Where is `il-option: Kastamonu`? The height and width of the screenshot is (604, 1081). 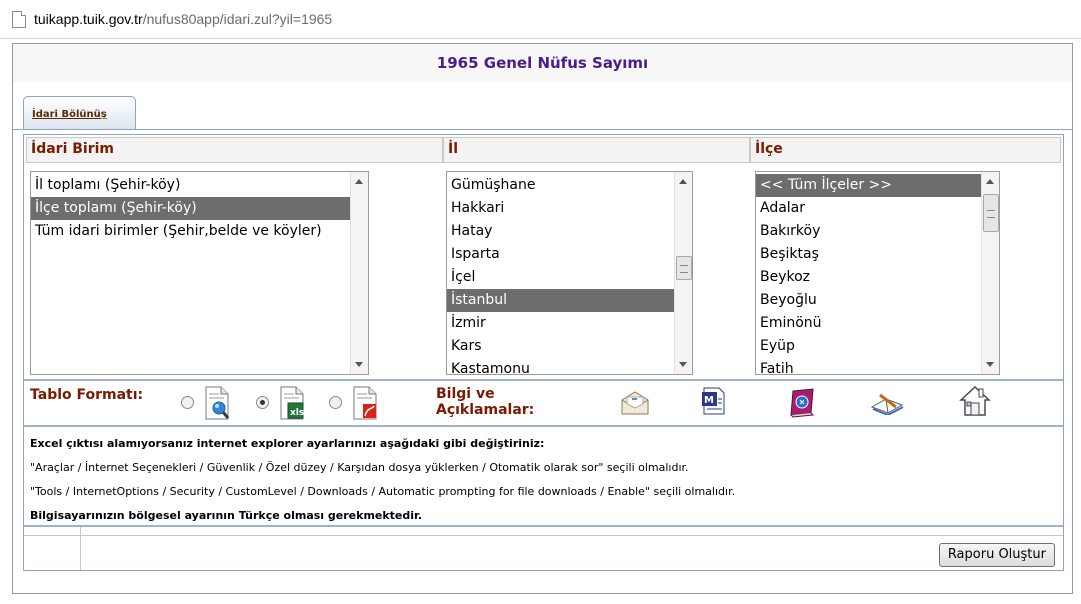 il-option: Kastamonu is located at coordinates (561, 366).